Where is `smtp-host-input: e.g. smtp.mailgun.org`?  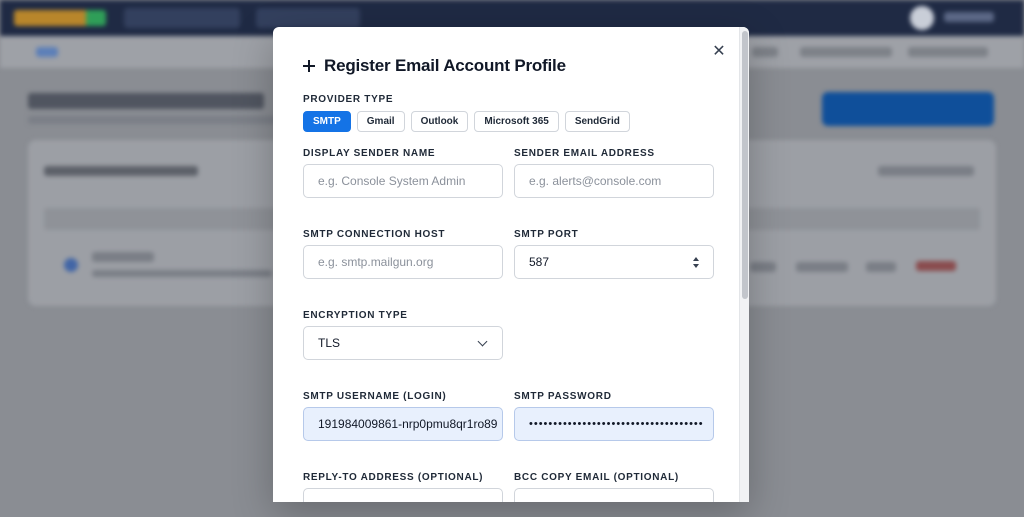
smtp-host-input: e.g. smtp.mailgun.org is located at coordinates (403, 262).